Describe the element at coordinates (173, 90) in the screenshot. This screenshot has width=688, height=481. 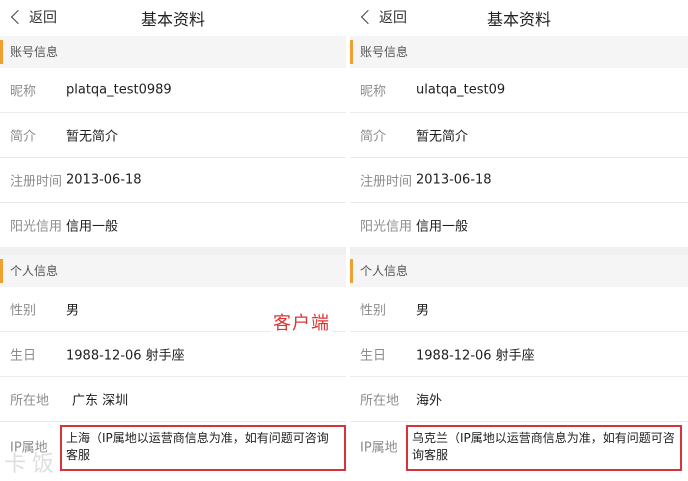
I see `row-nickname: 昵称 platqa_test0989` at that location.